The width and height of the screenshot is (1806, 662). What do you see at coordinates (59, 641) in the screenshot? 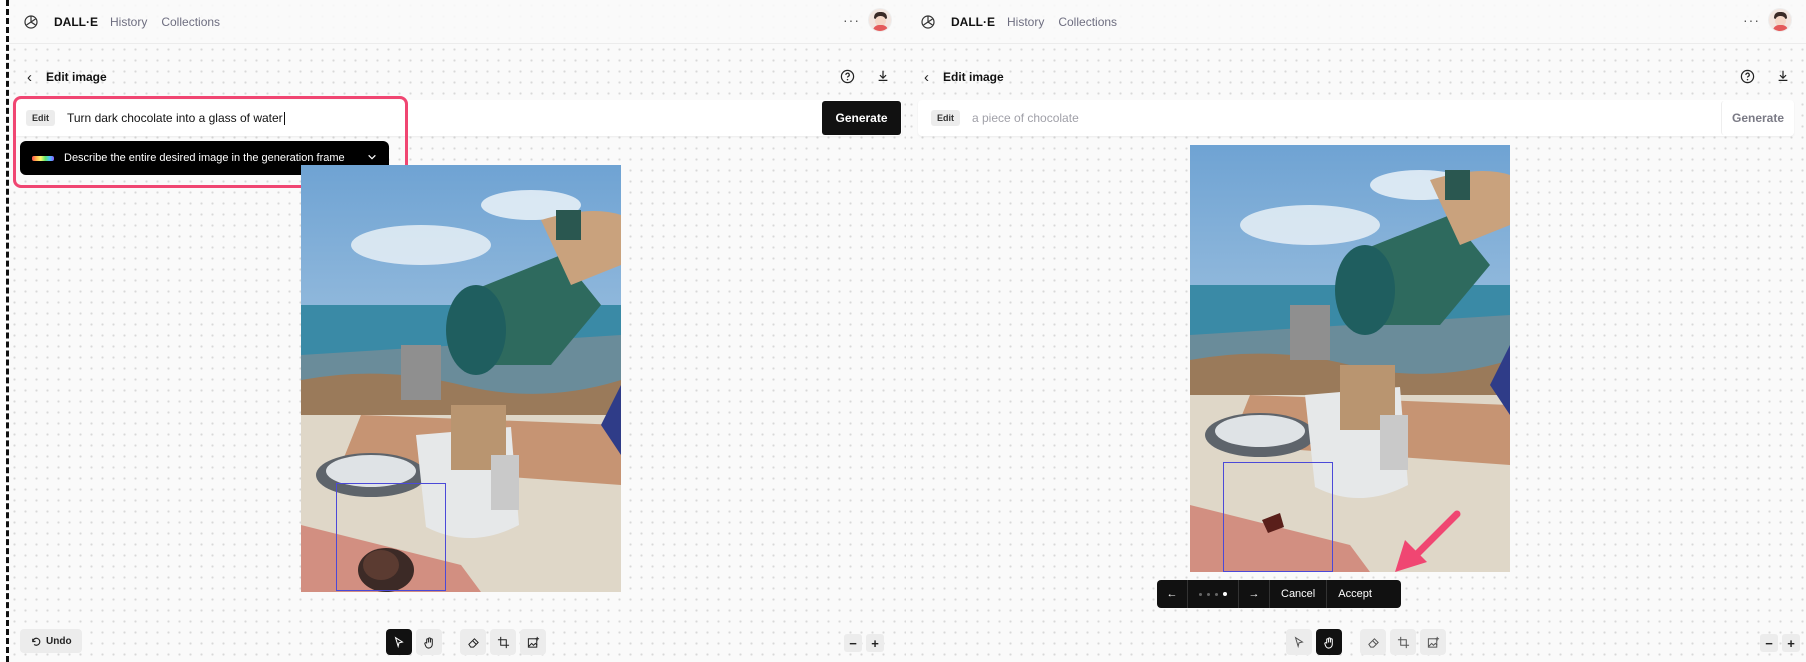
I see `undo-label: Undo` at bounding box center [59, 641].